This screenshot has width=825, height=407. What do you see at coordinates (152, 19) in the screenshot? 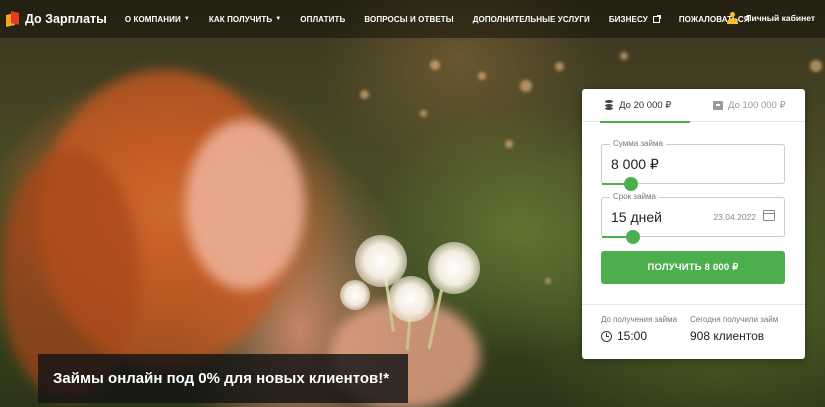
I see `nav-label: О компании` at bounding box center [152, 19].